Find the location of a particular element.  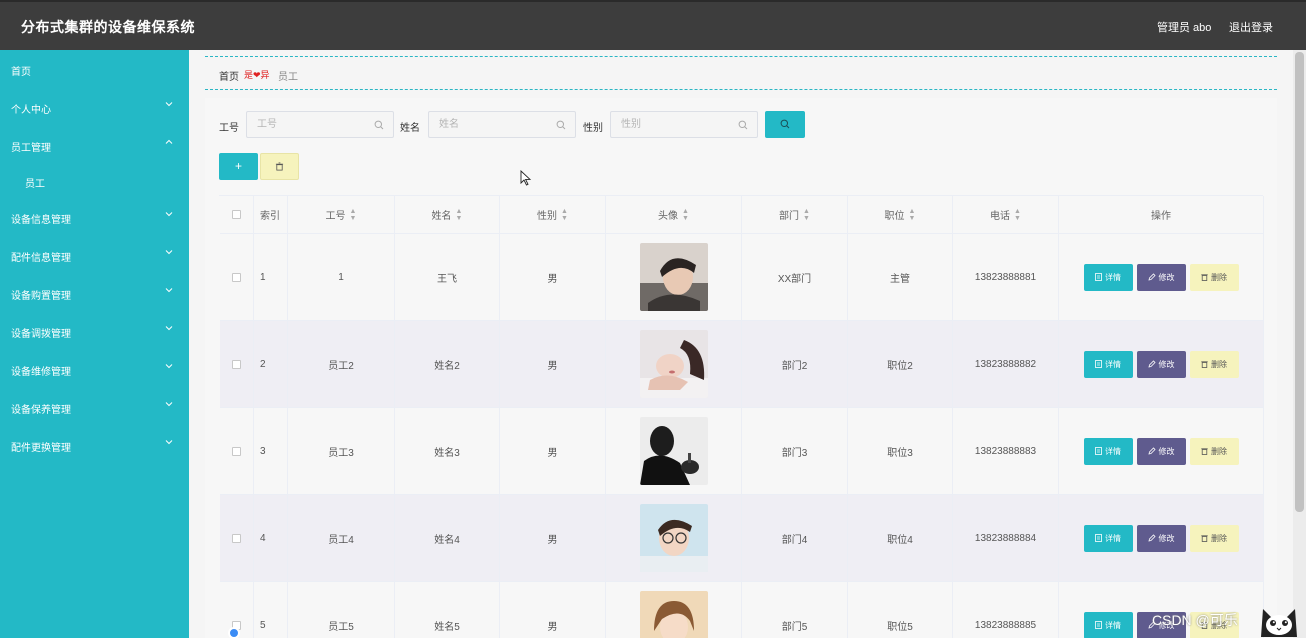

sidebar-item-label: 设备维修管理 is located at coordinates (41, 372).